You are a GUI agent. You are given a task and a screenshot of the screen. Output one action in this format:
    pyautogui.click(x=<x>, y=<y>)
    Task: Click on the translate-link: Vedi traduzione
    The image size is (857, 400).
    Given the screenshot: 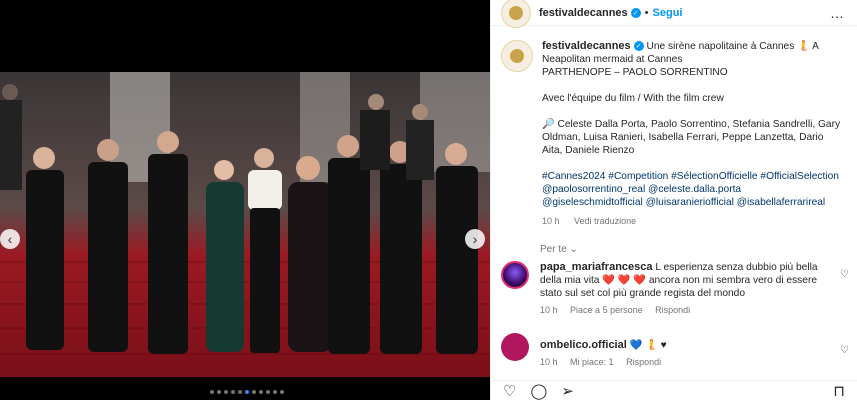 What is the action you would take?
    pyautogui.click(x=605, y=221)
    